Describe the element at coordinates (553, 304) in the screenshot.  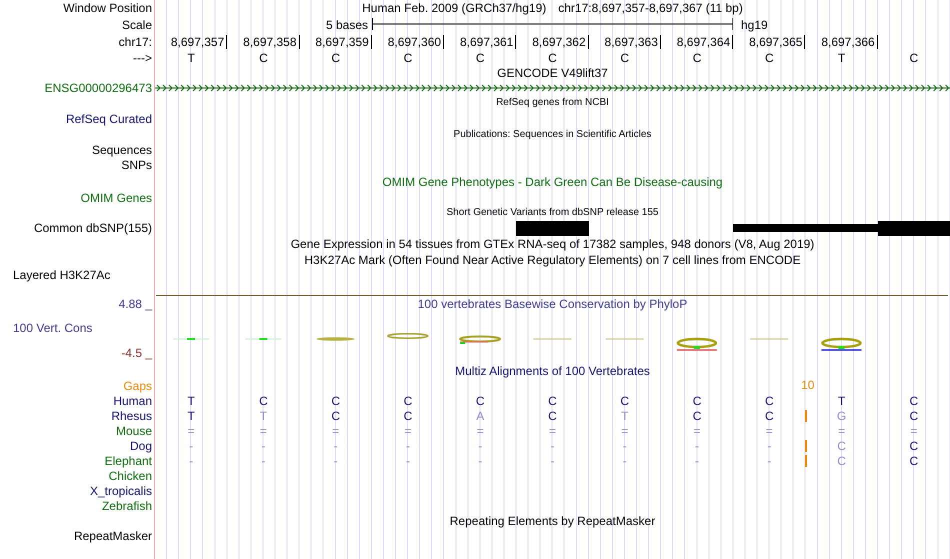
I see `track-title: 100 vertebrates Basewise Conservation by PhyloP` at that location.